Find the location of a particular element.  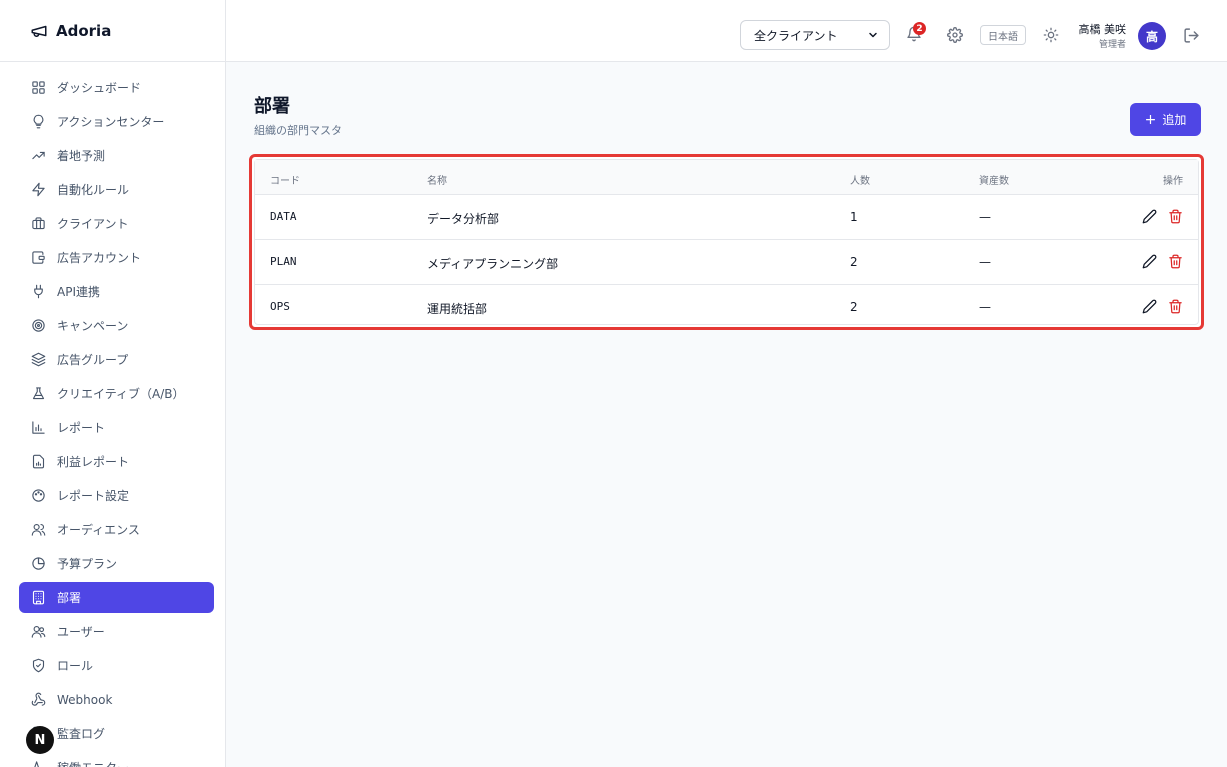

sidebar-item-1: アクションセンター is located at coordinates (116, 121).